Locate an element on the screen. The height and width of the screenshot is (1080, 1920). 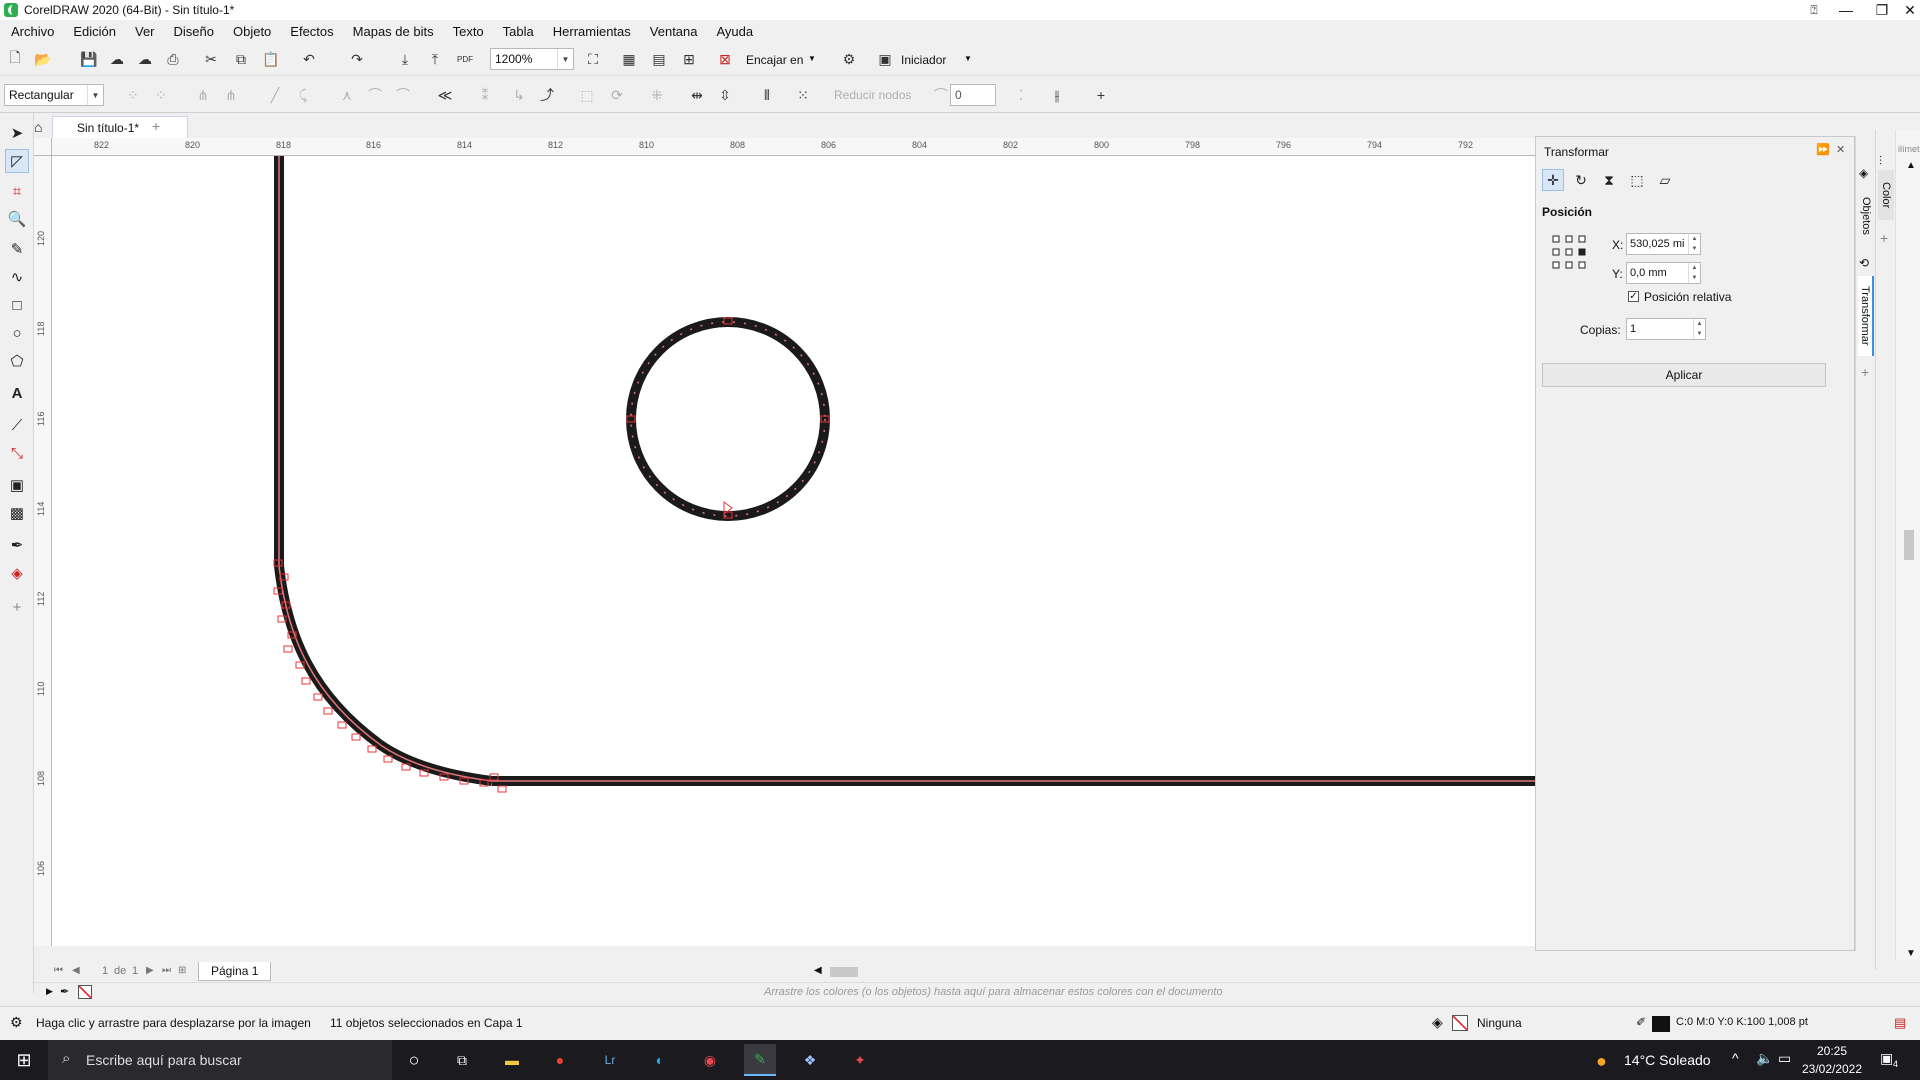
add-icon: + is located at coordinates (1101, 95).